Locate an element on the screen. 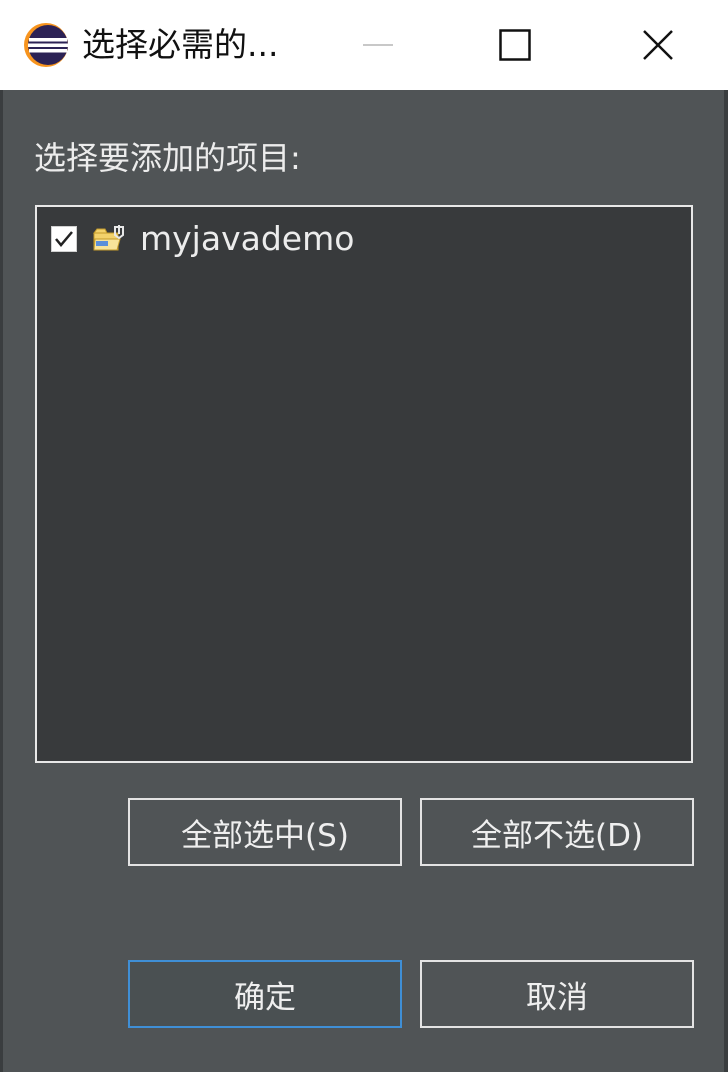  select-all-button: 全部选中(S) is located at coordinates (265, 832).